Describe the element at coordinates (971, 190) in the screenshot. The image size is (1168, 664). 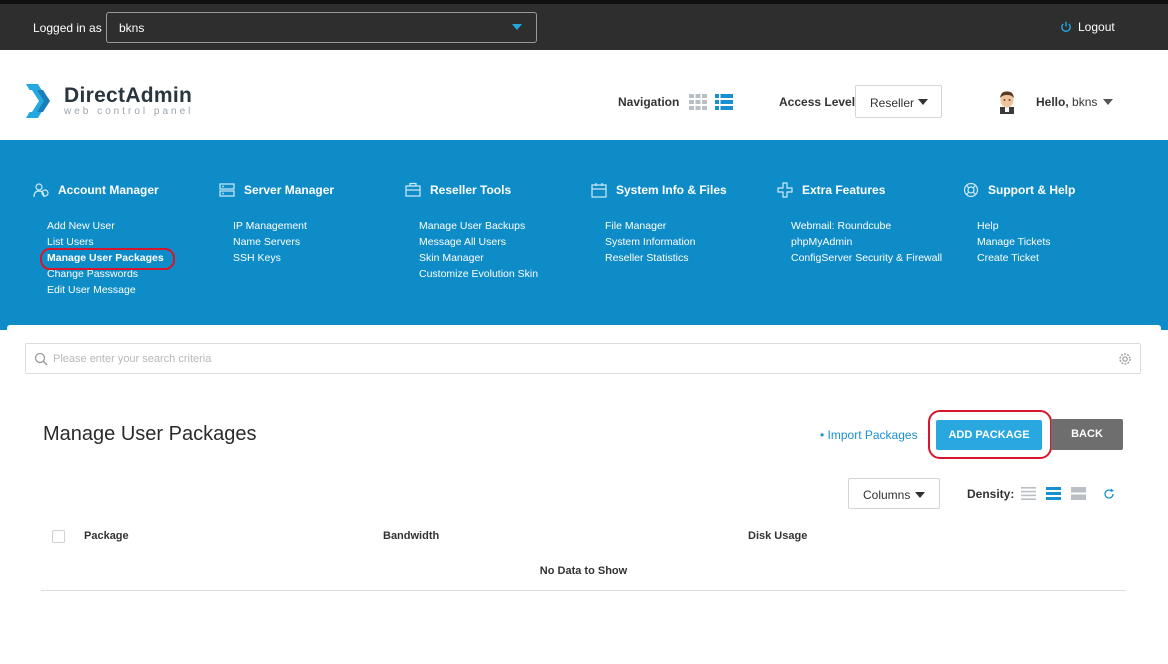
I see `lifebuoy-icon` at that location.